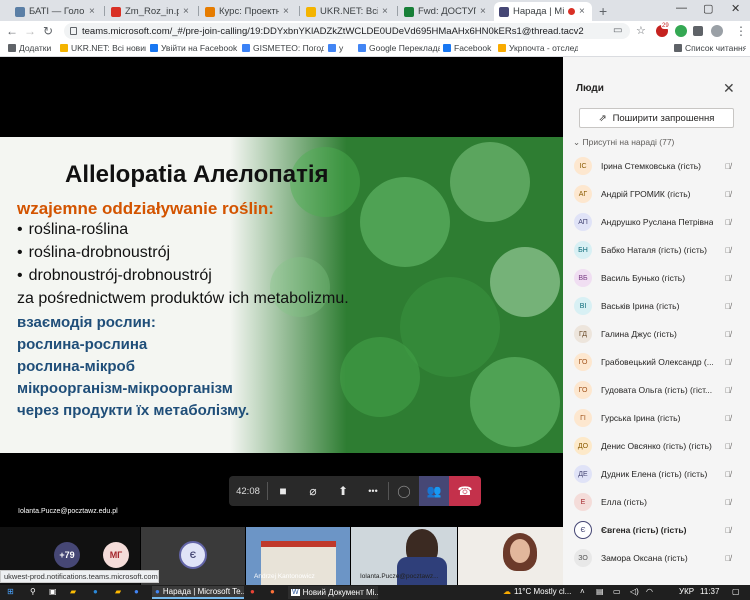 This screenshot has width=750, height=600. Describe the element at coordinates (404, 48) in the screenshot. I see `bookmark-label: Google Перекладач` at that location.